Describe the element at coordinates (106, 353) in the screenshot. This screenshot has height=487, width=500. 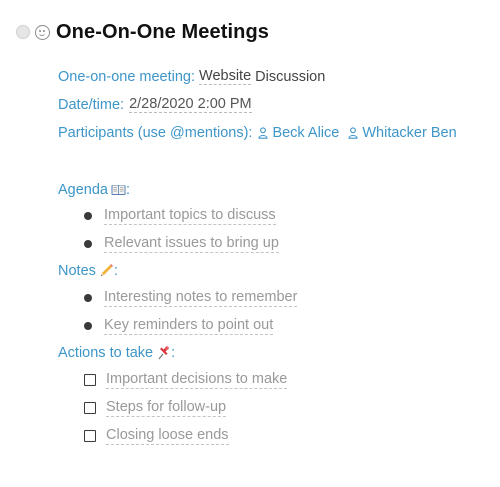
I see `actions-title: Actions to take` at that location.